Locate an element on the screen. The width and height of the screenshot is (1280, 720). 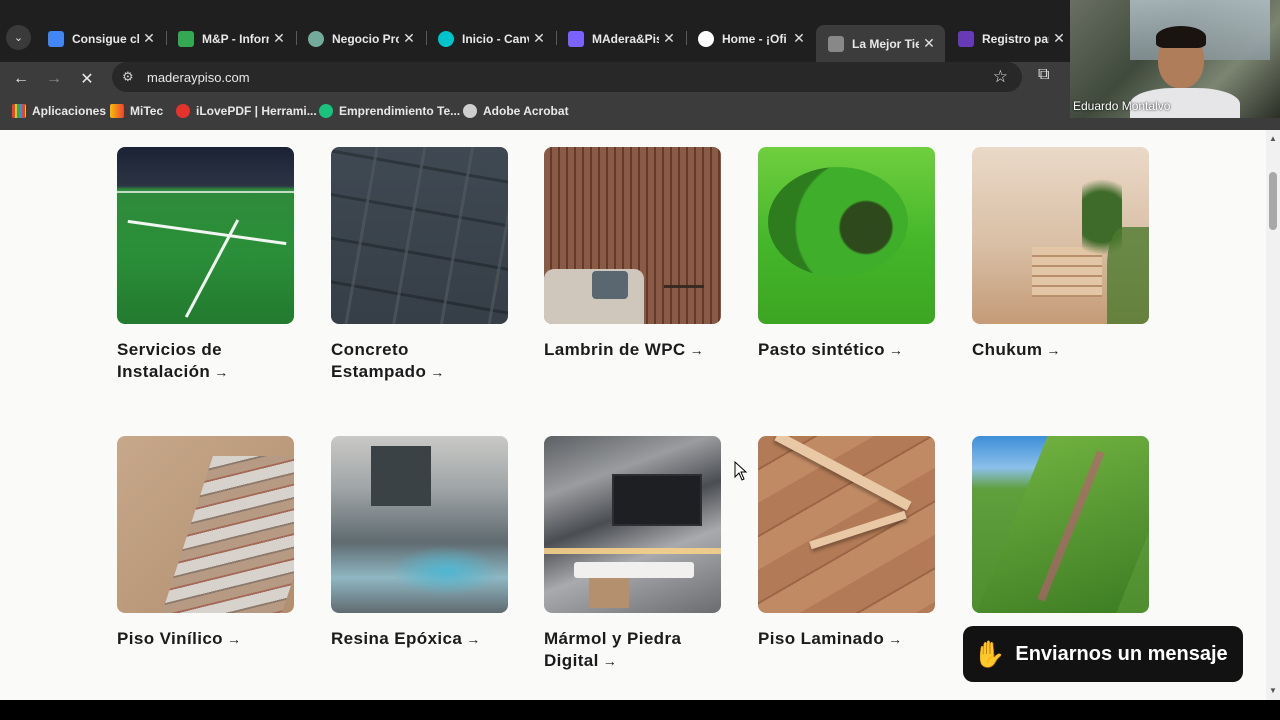
address-bar: ⚙ maderaypiso.com ☆ is located at coordinates (567, 77).